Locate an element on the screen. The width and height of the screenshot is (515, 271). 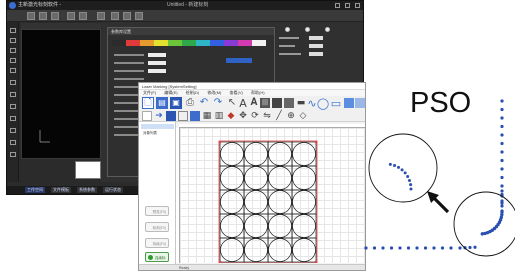
selected-param-field is located at coordinates (239, 60).